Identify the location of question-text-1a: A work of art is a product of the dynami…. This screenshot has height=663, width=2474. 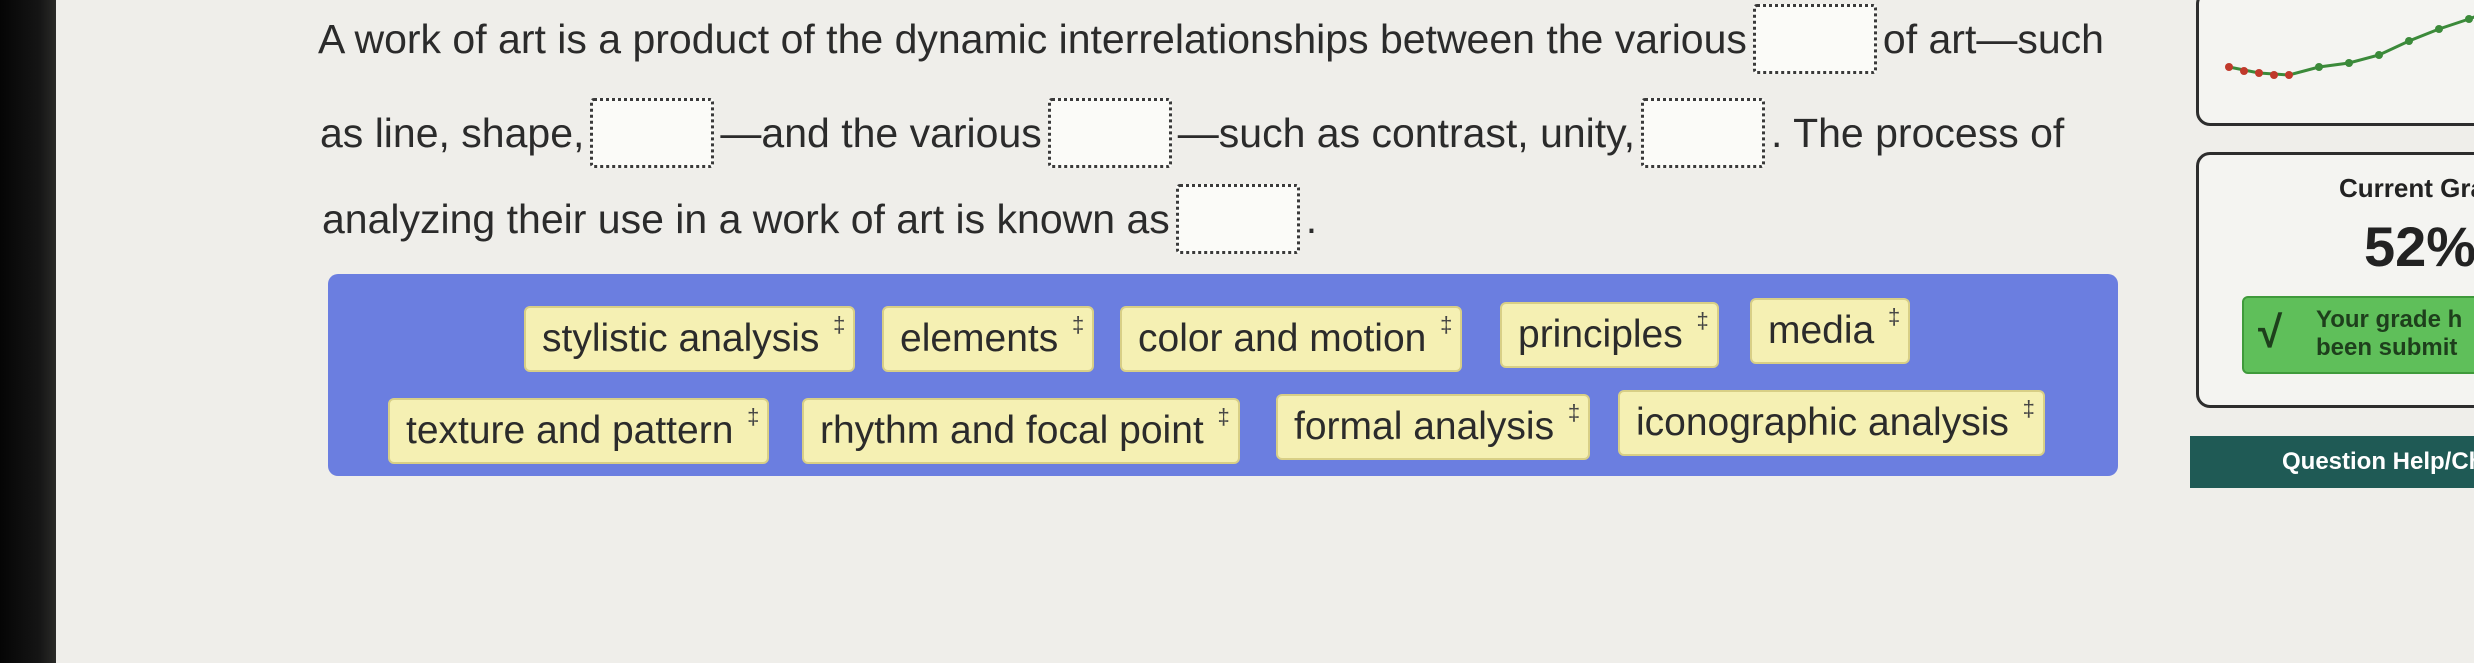
(1032, 38).